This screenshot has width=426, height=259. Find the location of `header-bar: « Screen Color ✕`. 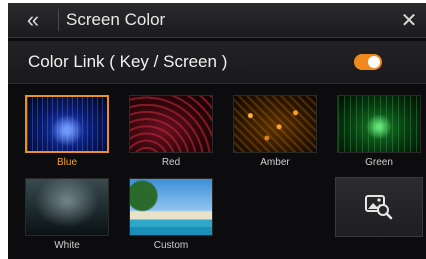

header-bar: « Screen Color ✕ is located at coordinates (217, 20).